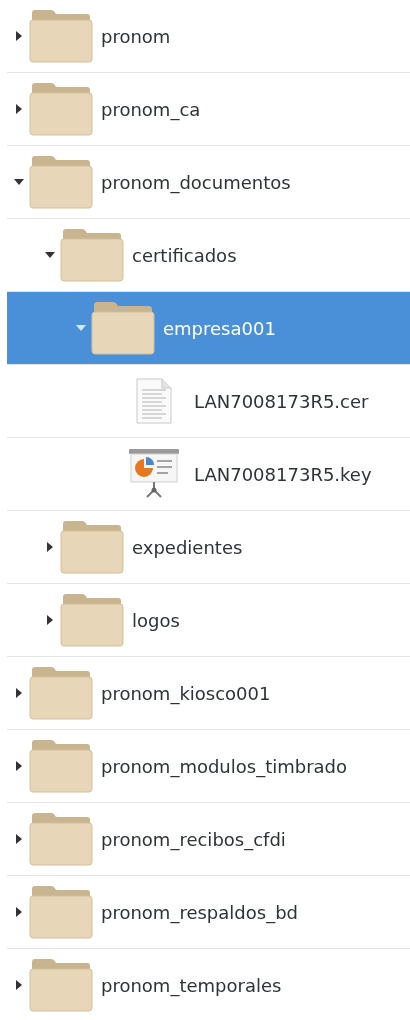 The image size is (410, 1020). What do you see at coordinates (184, 255) in the screenshot?
I see `item-name: certificados` at bounding box center [184, 255].